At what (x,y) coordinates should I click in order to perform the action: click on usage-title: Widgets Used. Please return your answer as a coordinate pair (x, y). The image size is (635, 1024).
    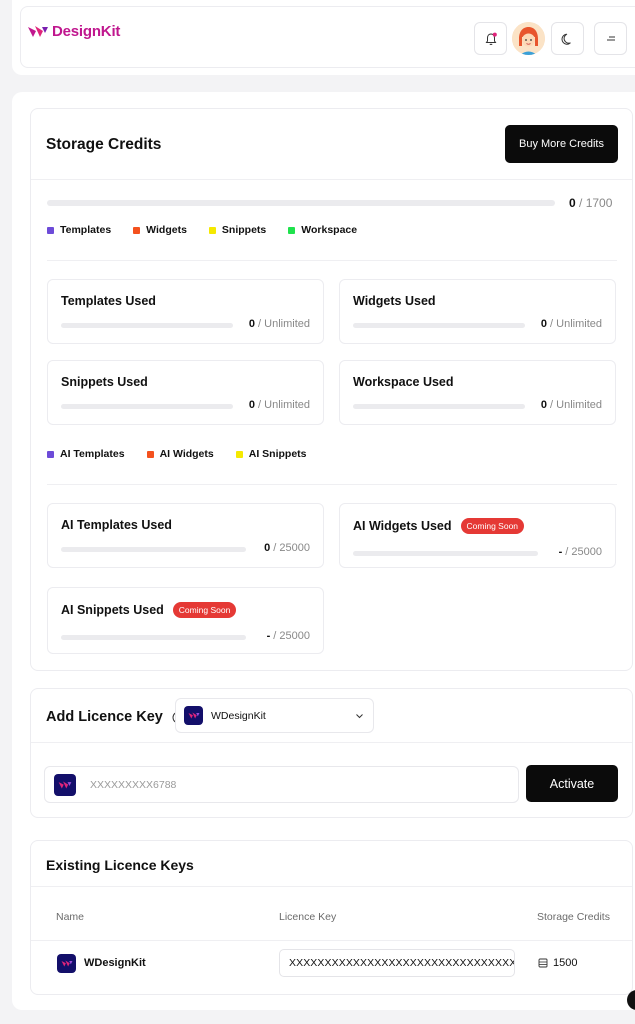
    Looking at the image, I should click on (394, 301).